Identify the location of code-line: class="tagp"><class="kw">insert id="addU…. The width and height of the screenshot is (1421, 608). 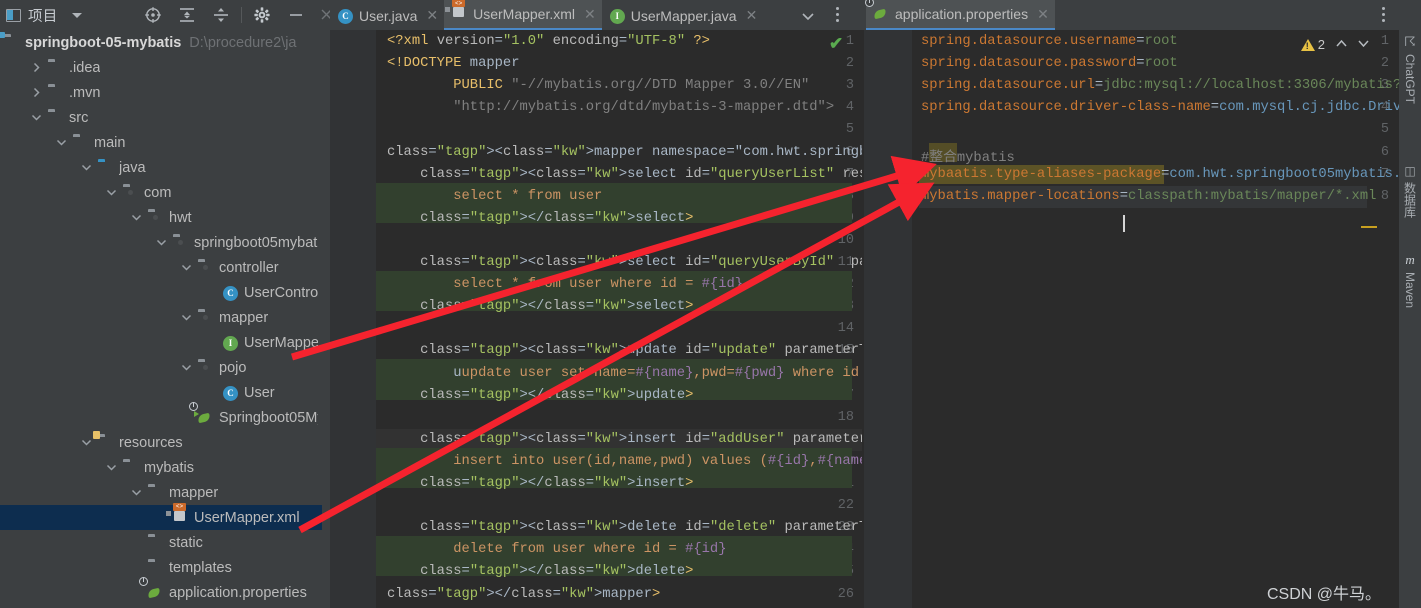
(624, 439).